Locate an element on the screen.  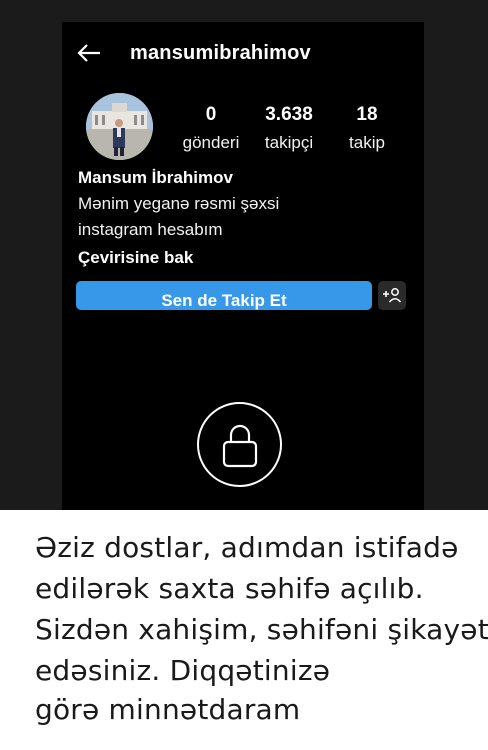
stat-following-value: 18 is located at coordinates (367, 114).